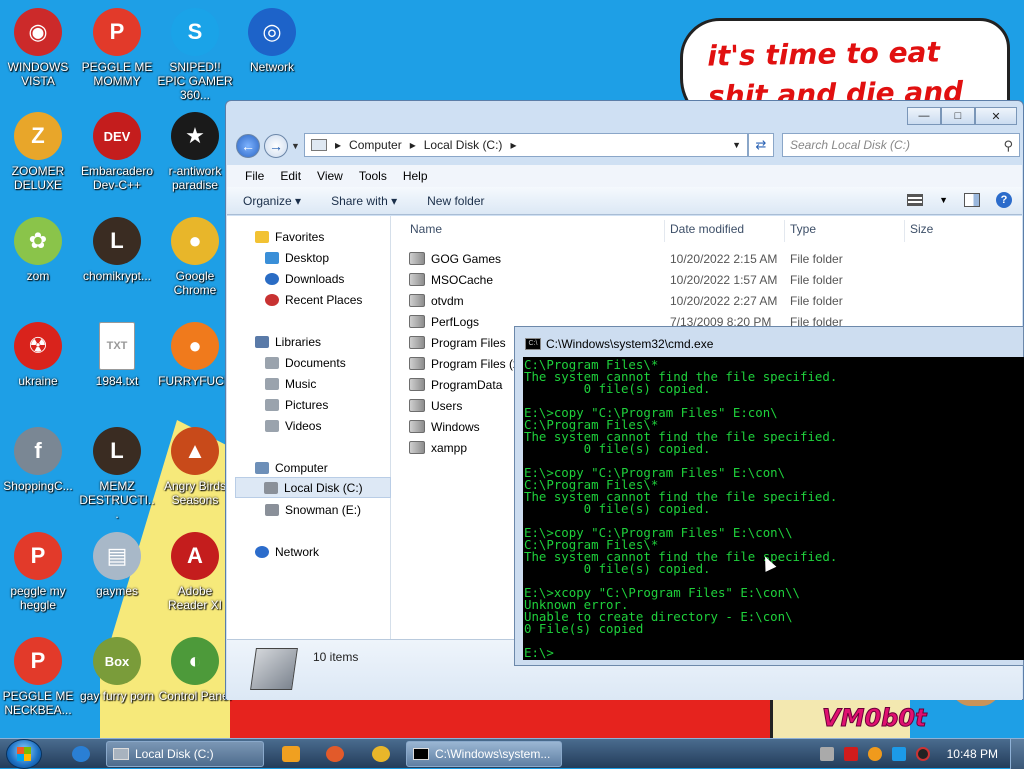 The height and width of the screenshot is (769, 1024). Describe the element at coordinates (381, 754) in the screenshot. I see `chrome-icon` at that location.